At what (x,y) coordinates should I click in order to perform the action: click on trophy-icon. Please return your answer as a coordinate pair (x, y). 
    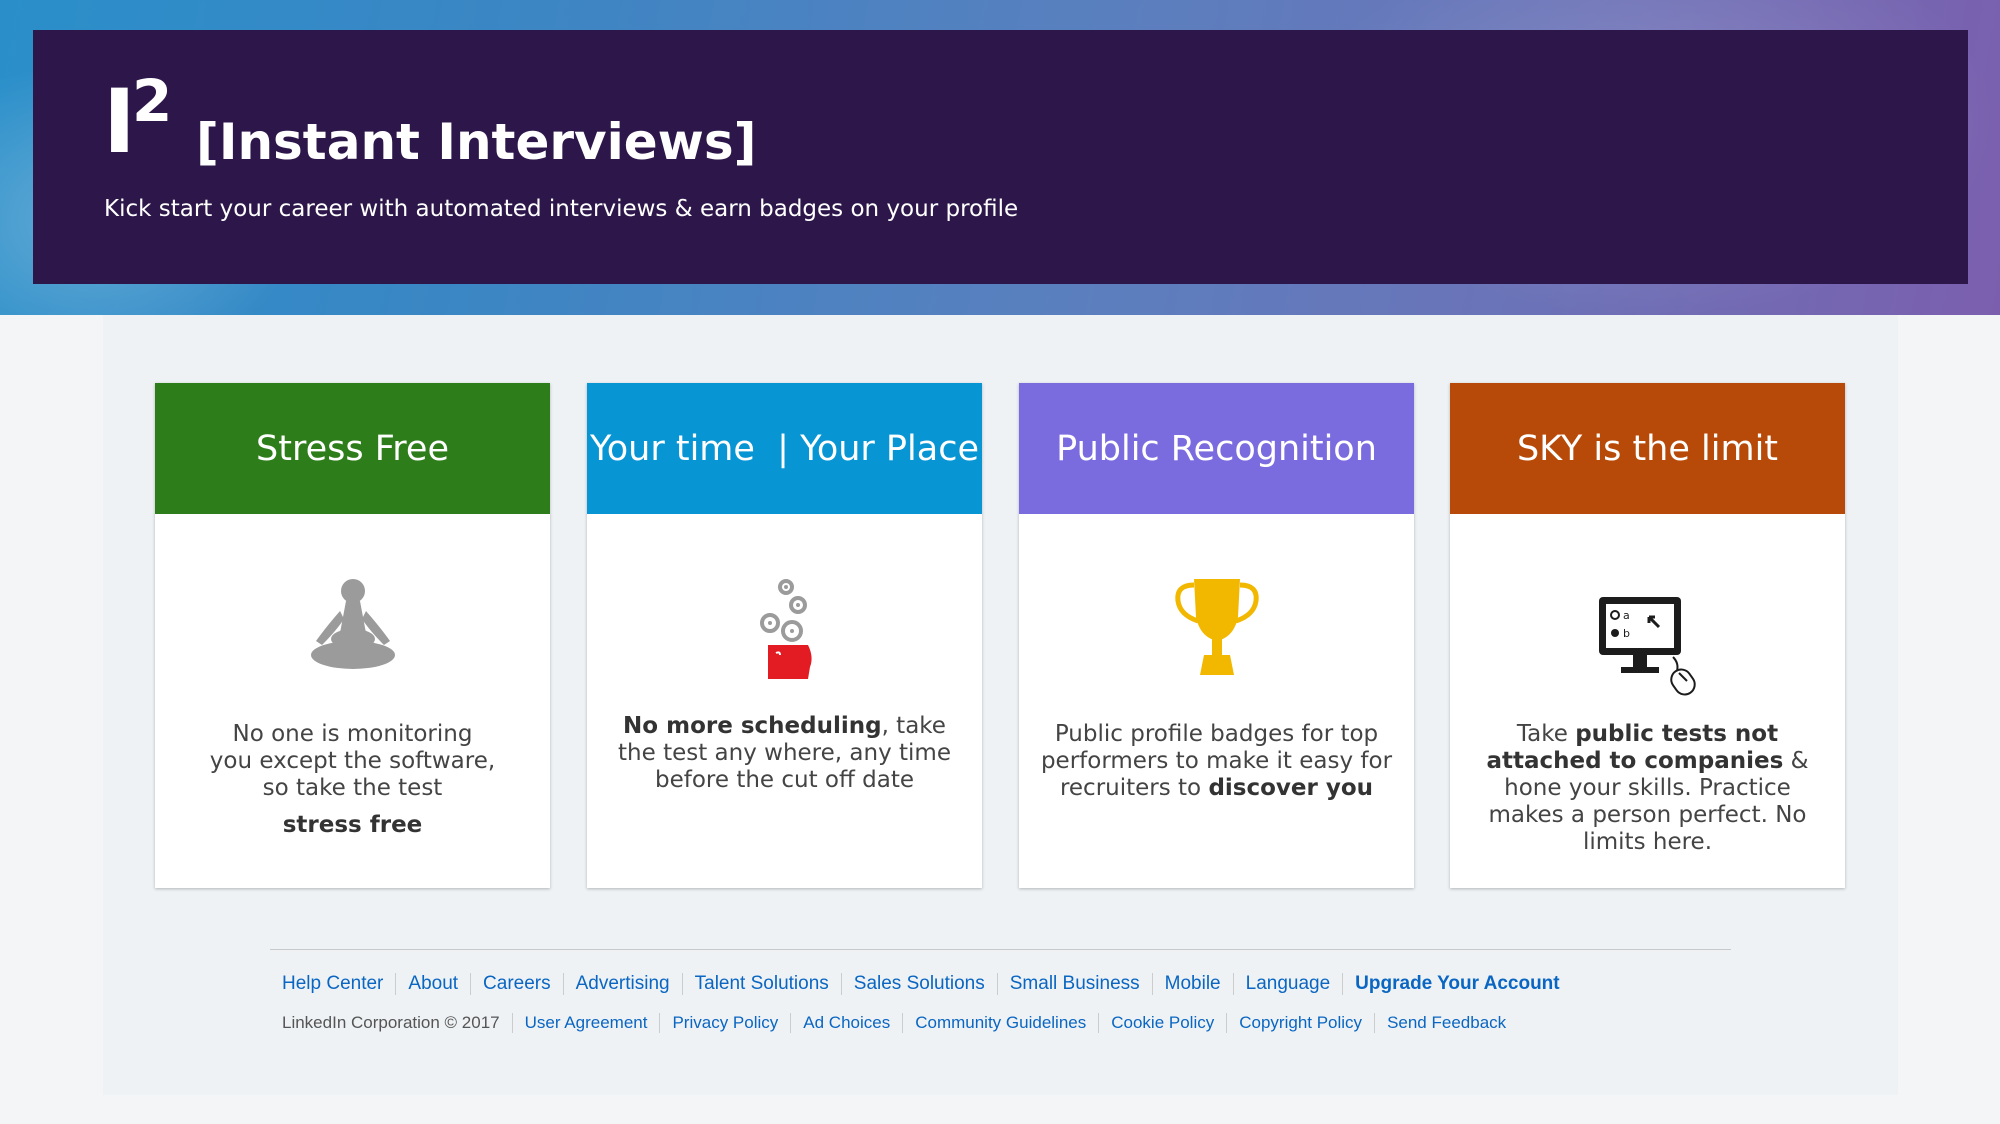
    Looking at the image, I should click on (1216, 627).